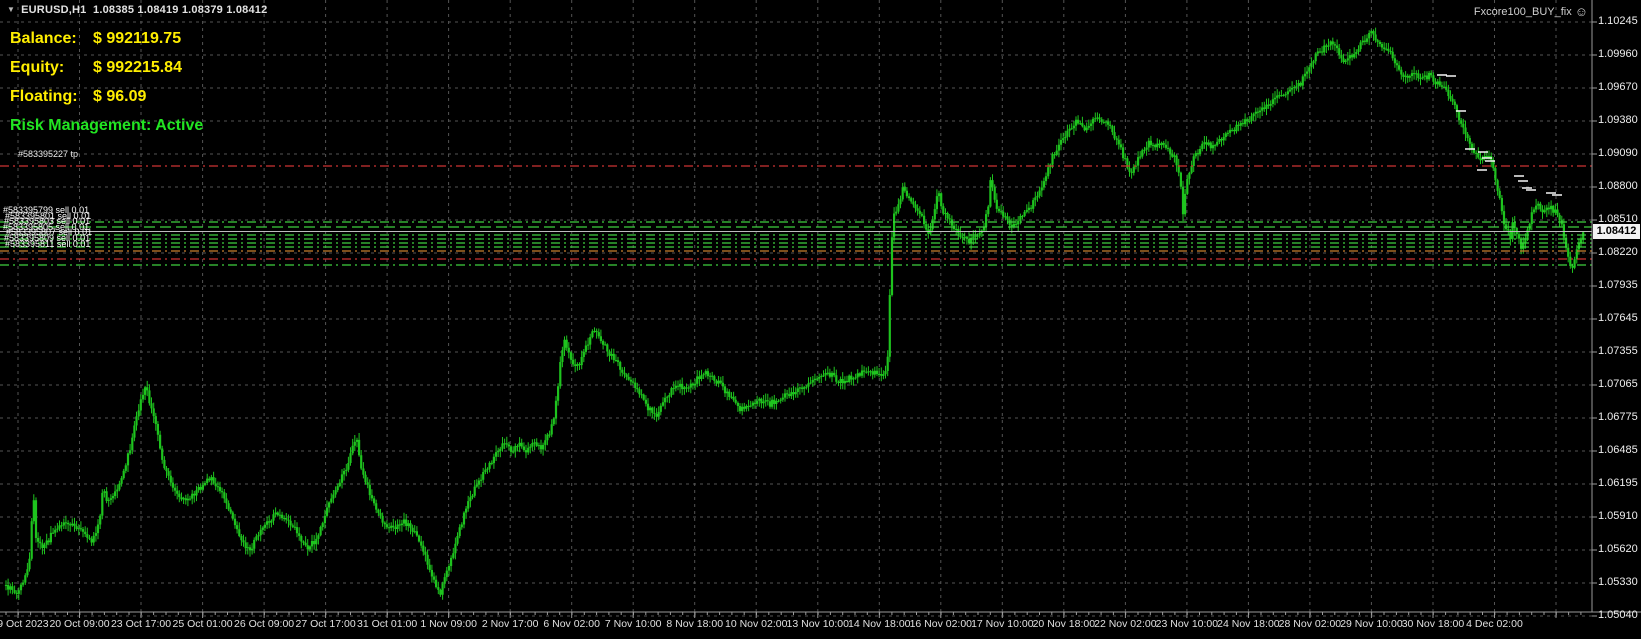  What do you see at coordinates (1618, 21) in the screenshot?
I see `price-axis-label: 1.10245` at bounding box center [1618, 21].